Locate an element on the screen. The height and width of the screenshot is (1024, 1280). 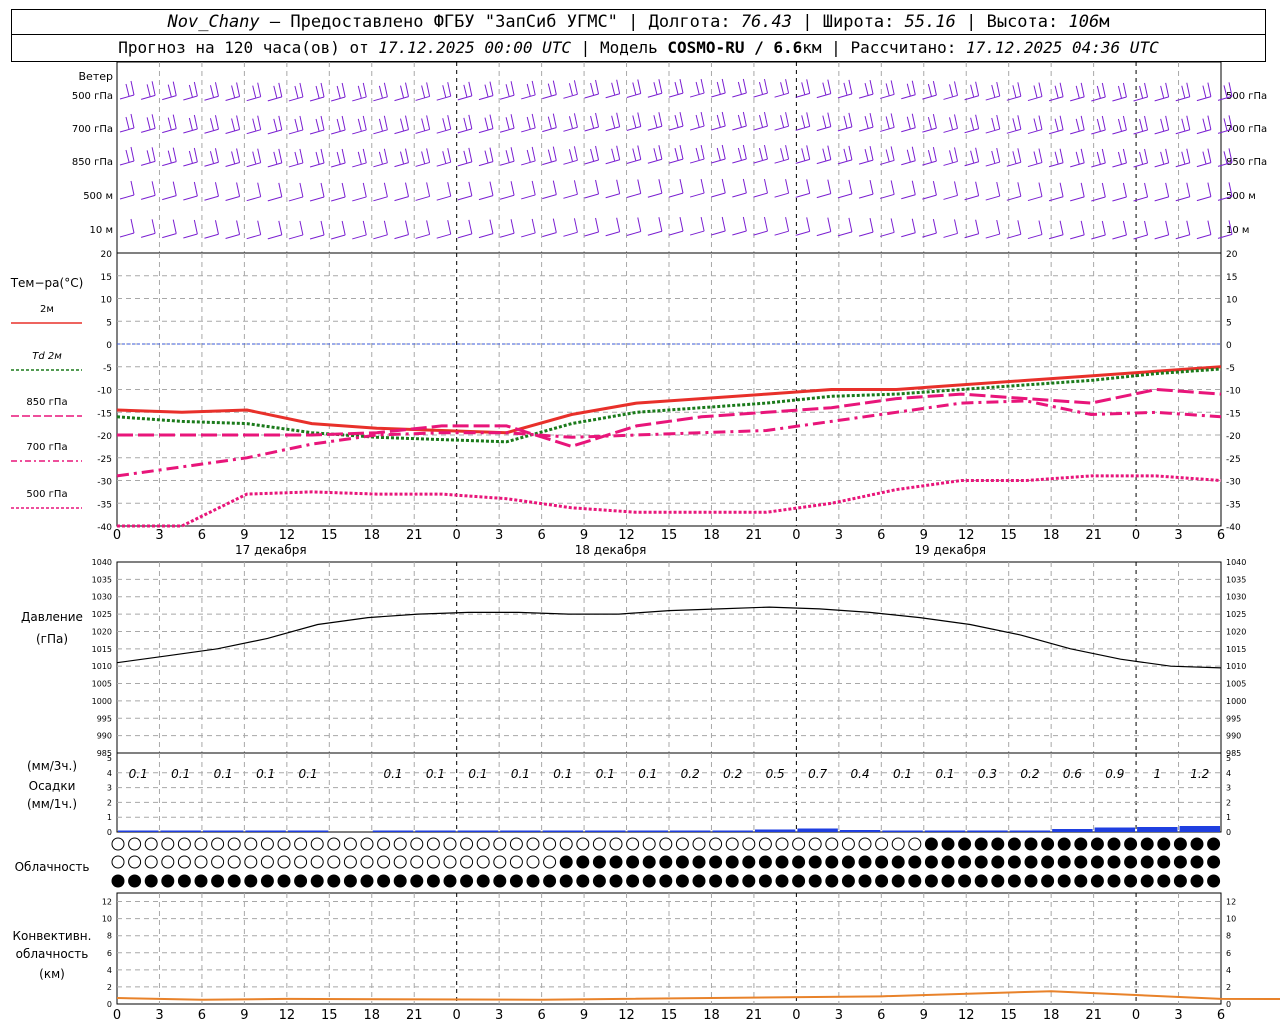
hour-tick-label: 21 is located at coordinates (754, 535).